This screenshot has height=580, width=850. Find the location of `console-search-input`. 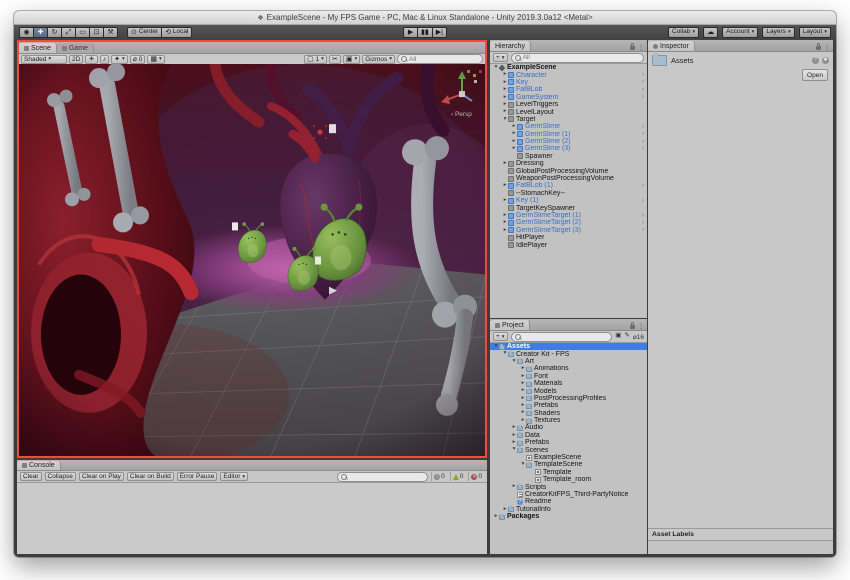

console-search-input is located at coordinates (387, 476).